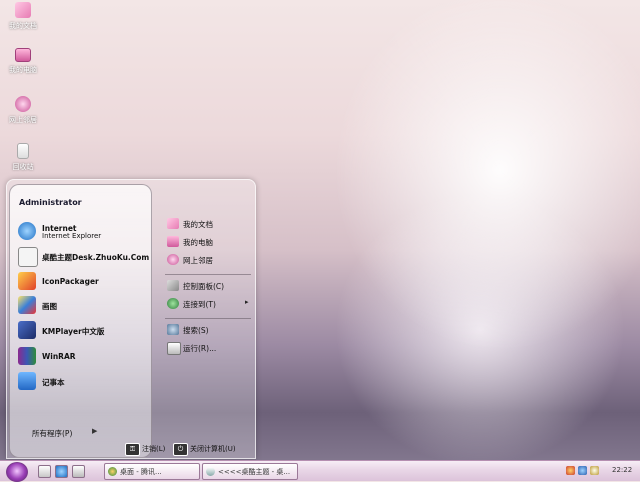 The height and width of the screenshot is (482, 640). I want to click on start-right-control-panel: 控制面板(C), so click(210, 286).